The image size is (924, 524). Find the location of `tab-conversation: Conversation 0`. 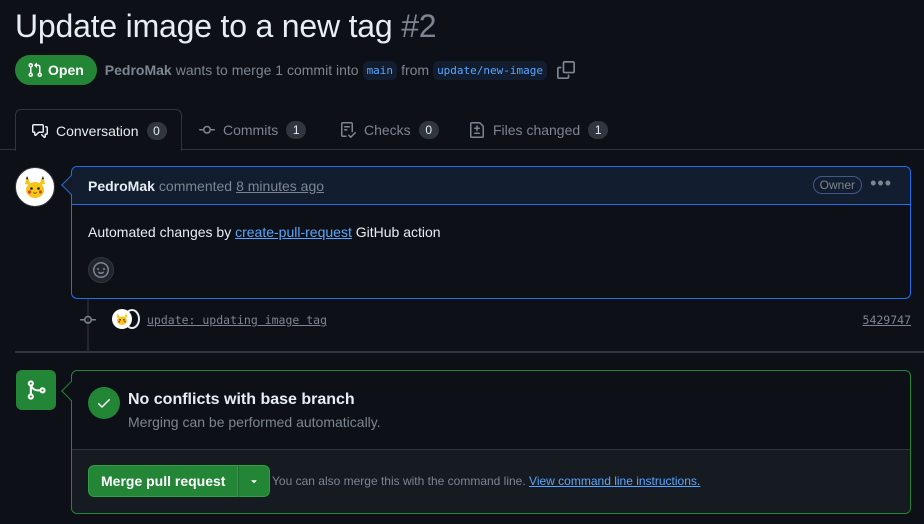

tab-conversation: Conversation 0 is located at coordinates (98, 130).